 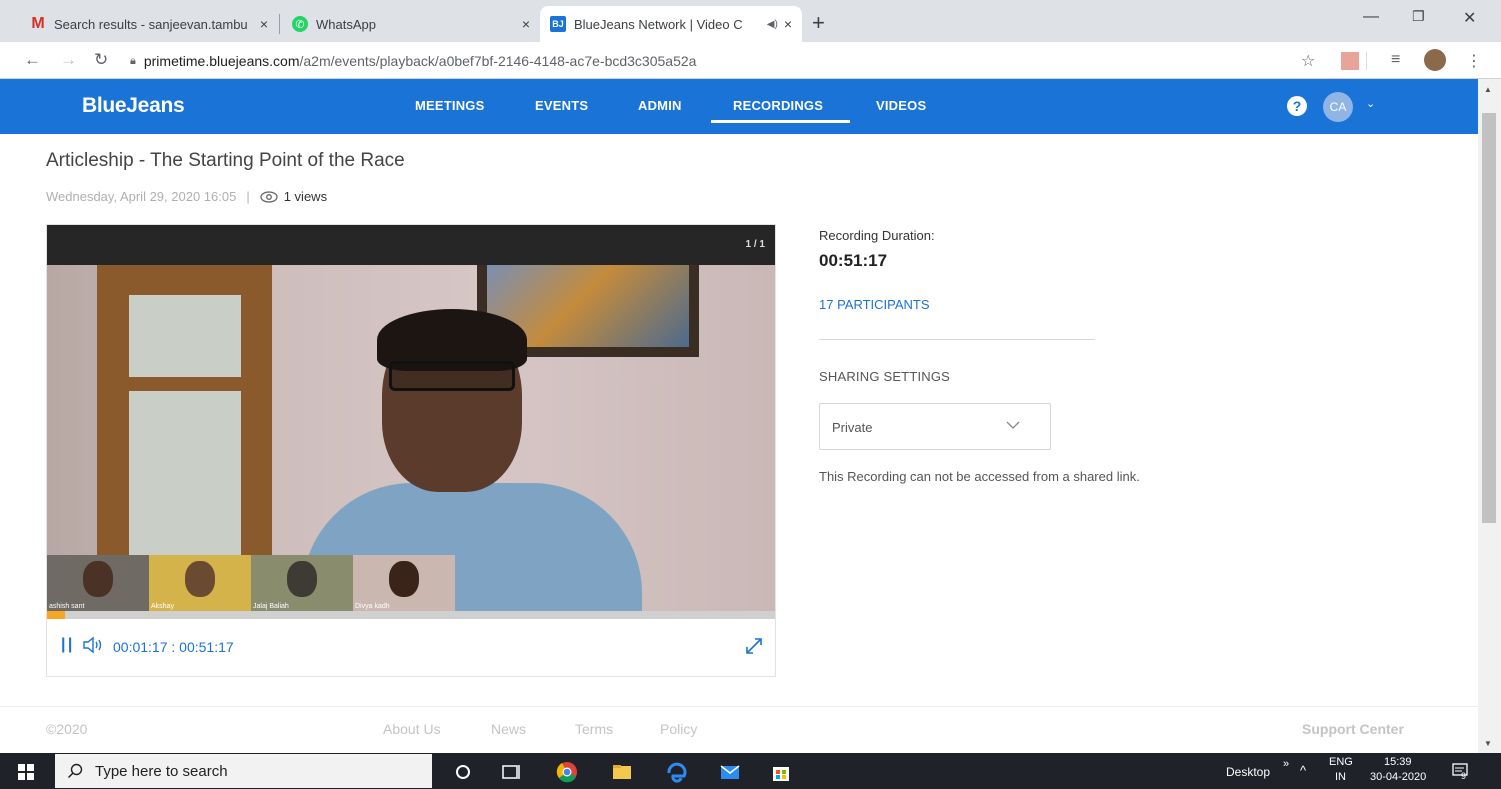 I want to click on footer-link-news: News, so click(x=508, y=729).